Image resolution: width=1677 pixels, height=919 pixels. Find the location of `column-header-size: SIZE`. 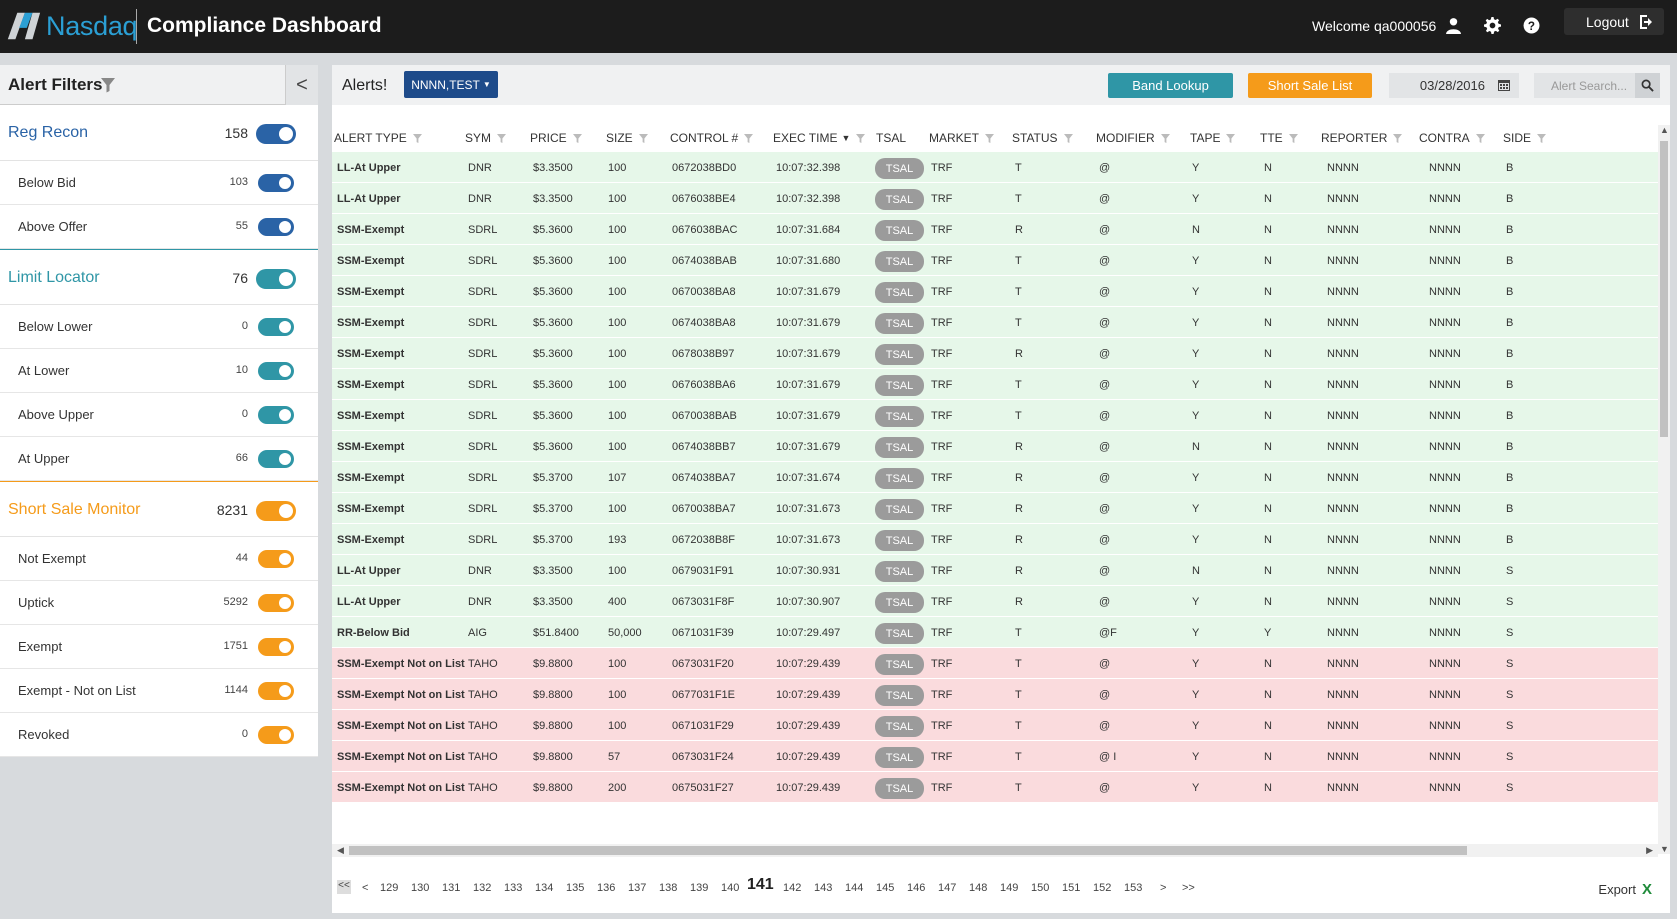

column-header-size: SIZE is located at coordinates (627, 138).